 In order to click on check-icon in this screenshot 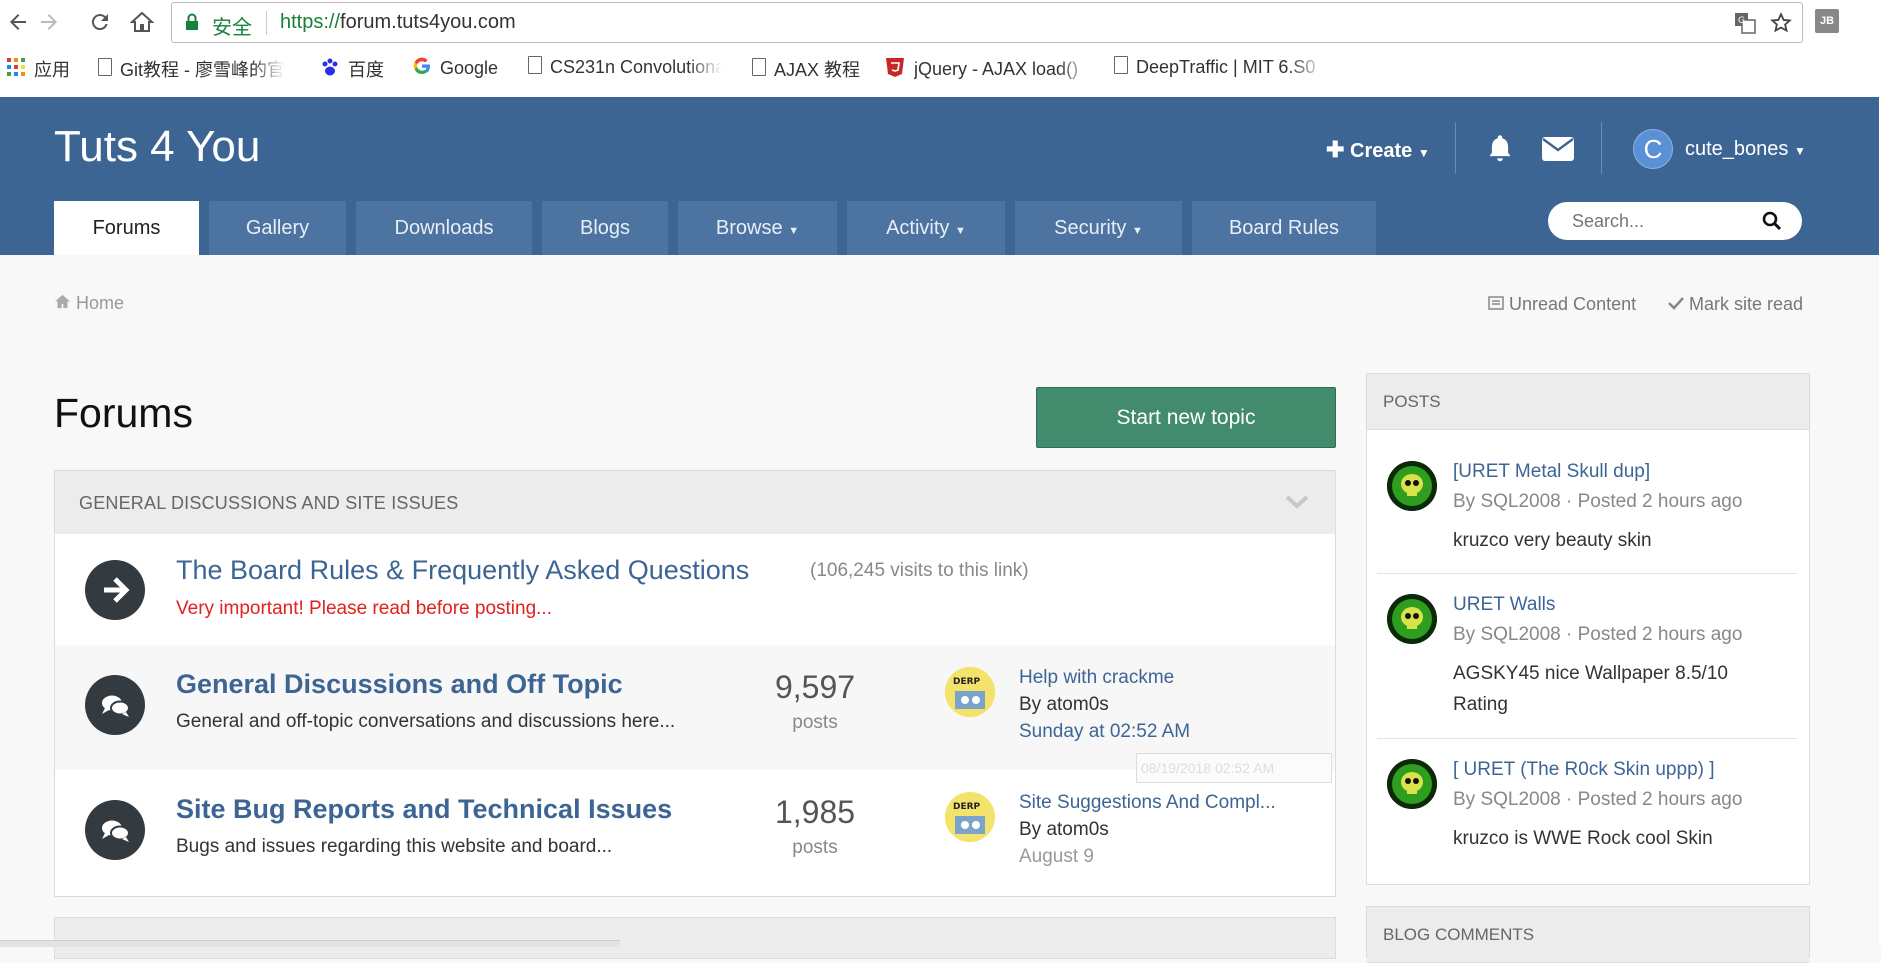, I will do `click(1678, 304)`.